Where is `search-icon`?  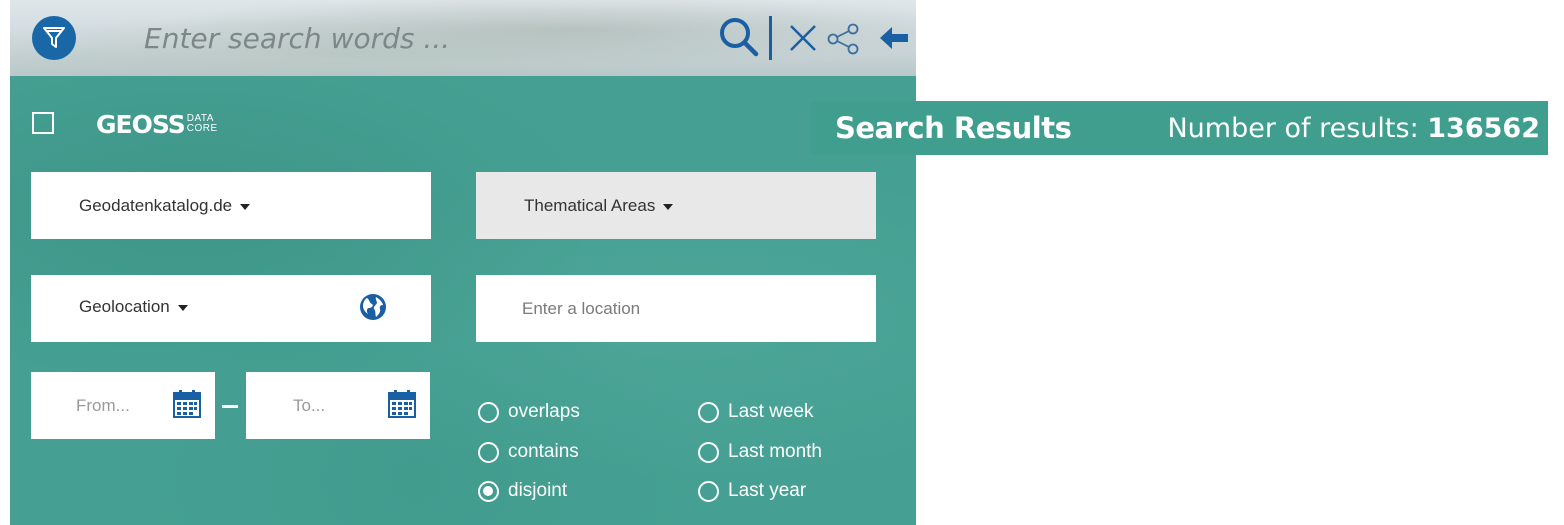
search-icon is located at coordinates (739, 37).